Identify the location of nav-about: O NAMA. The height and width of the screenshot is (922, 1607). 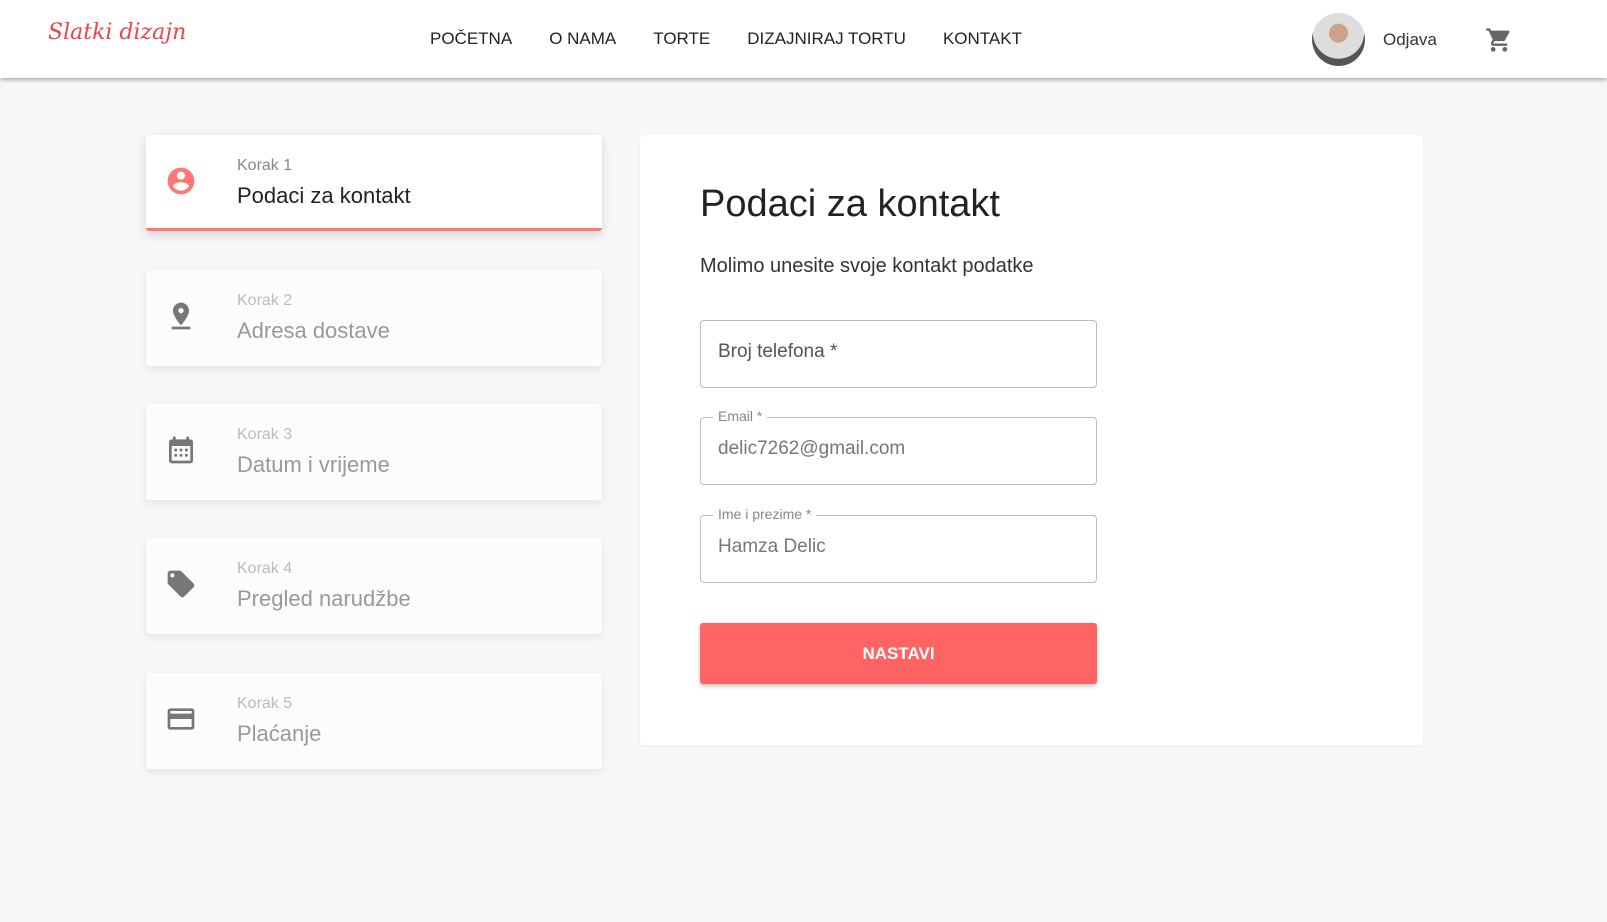
(582, 39).